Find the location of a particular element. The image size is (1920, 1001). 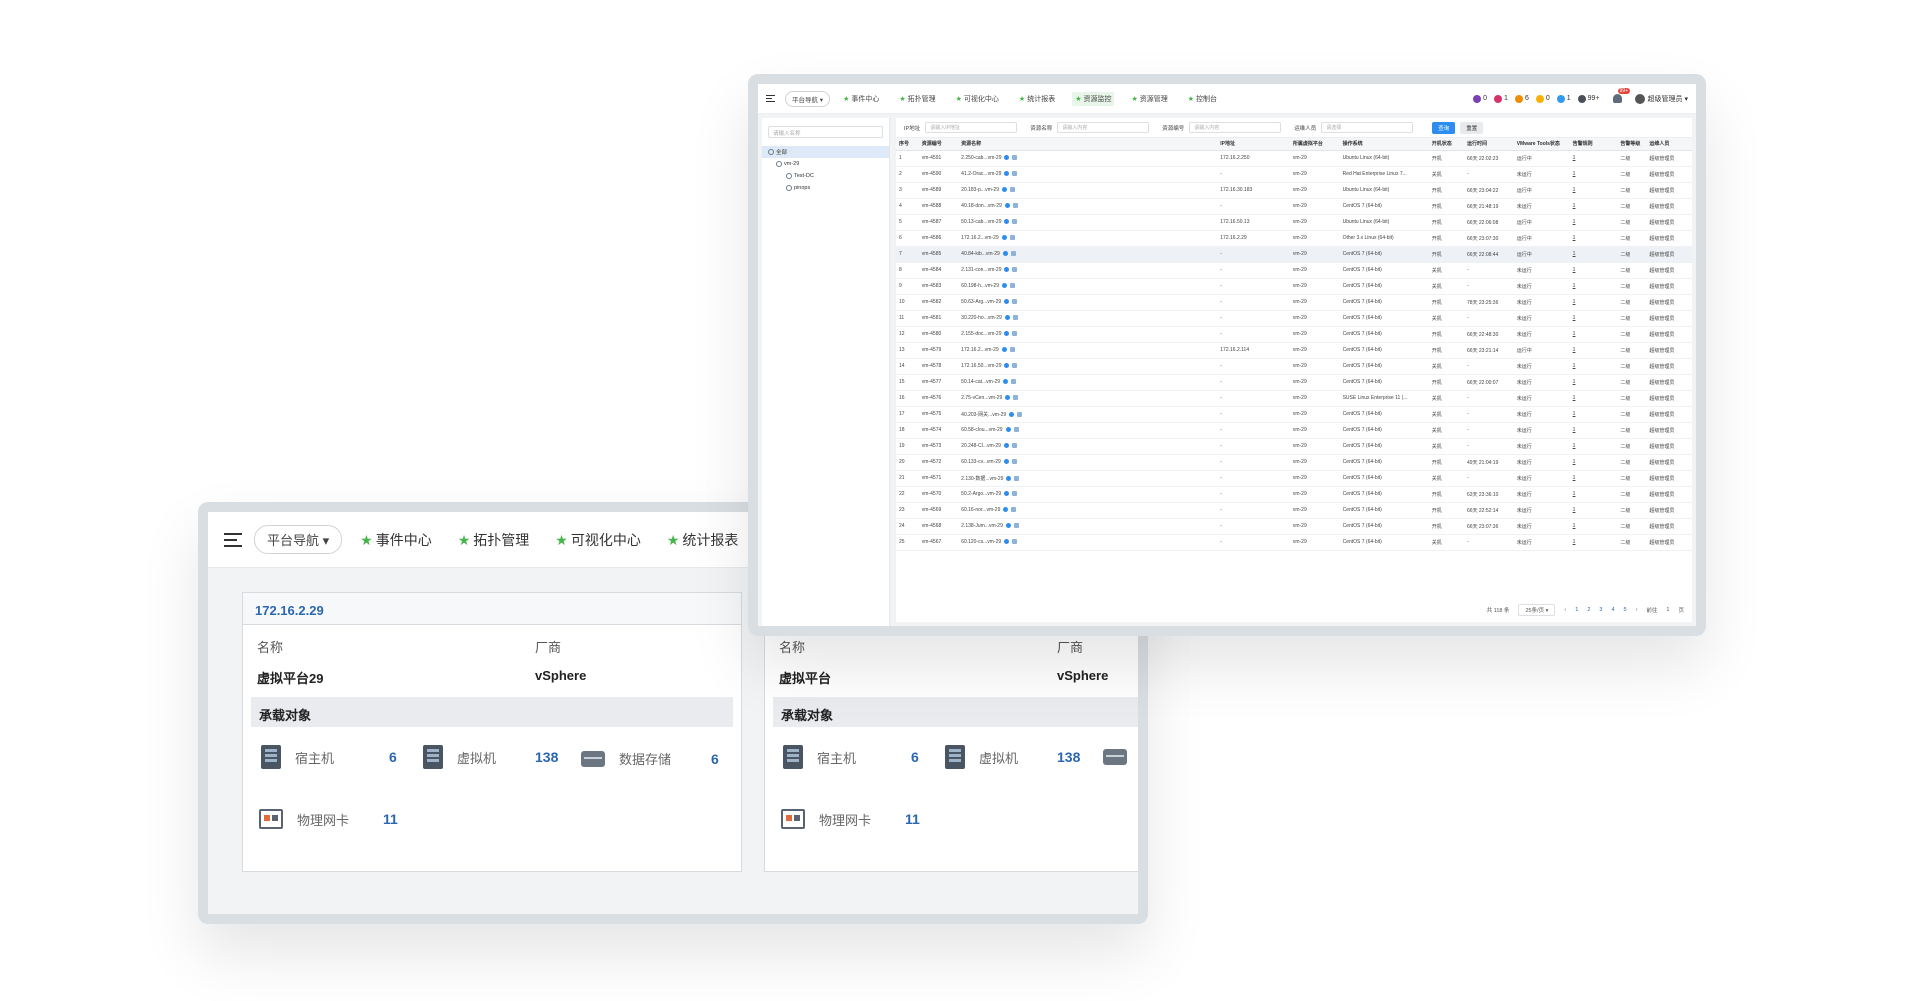

resource-name-link: 2.250-cab...vm-29 is located at coordinates (981, 158).